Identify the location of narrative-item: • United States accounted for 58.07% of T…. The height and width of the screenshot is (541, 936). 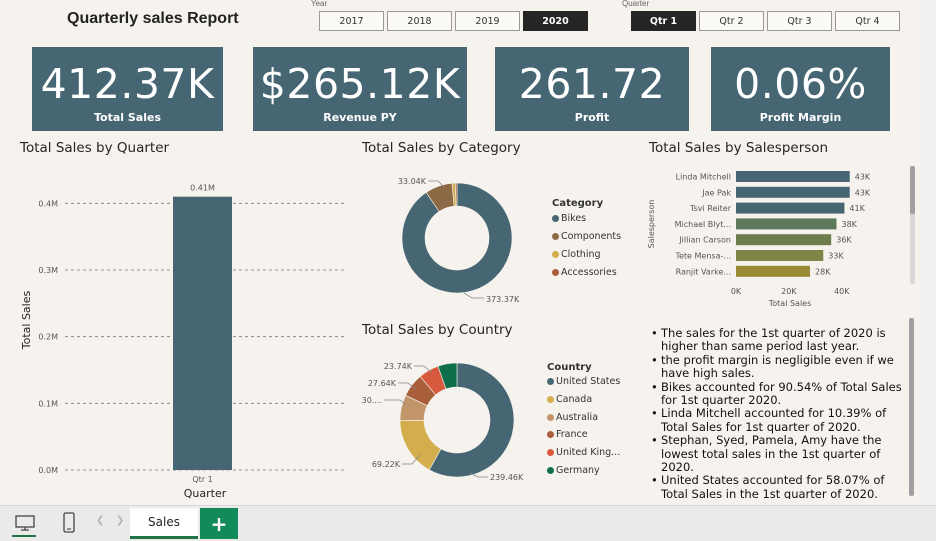
(777, 486).